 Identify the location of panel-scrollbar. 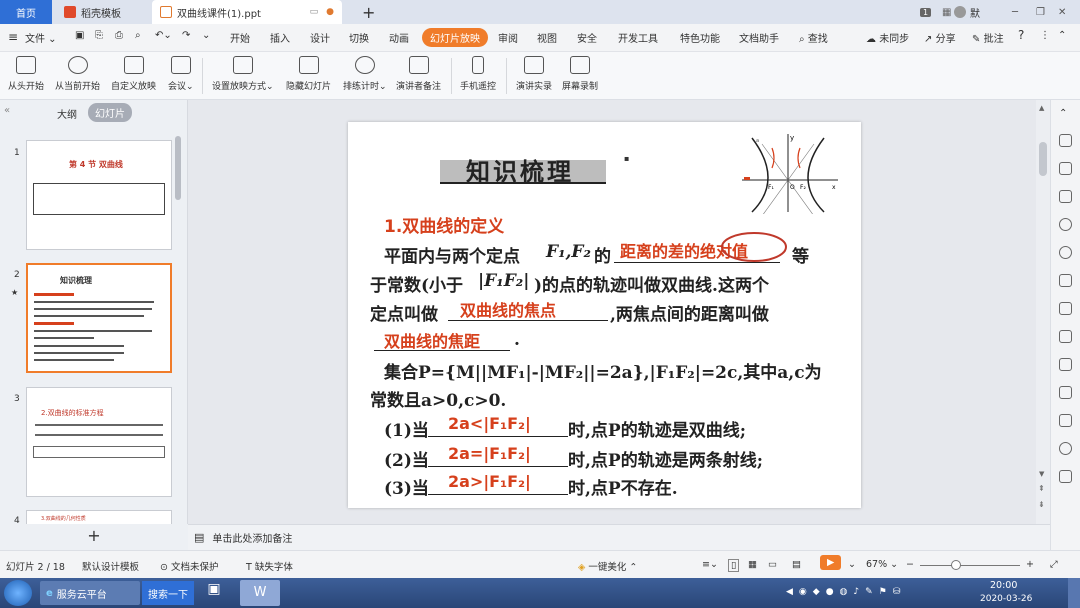
(178, 168).